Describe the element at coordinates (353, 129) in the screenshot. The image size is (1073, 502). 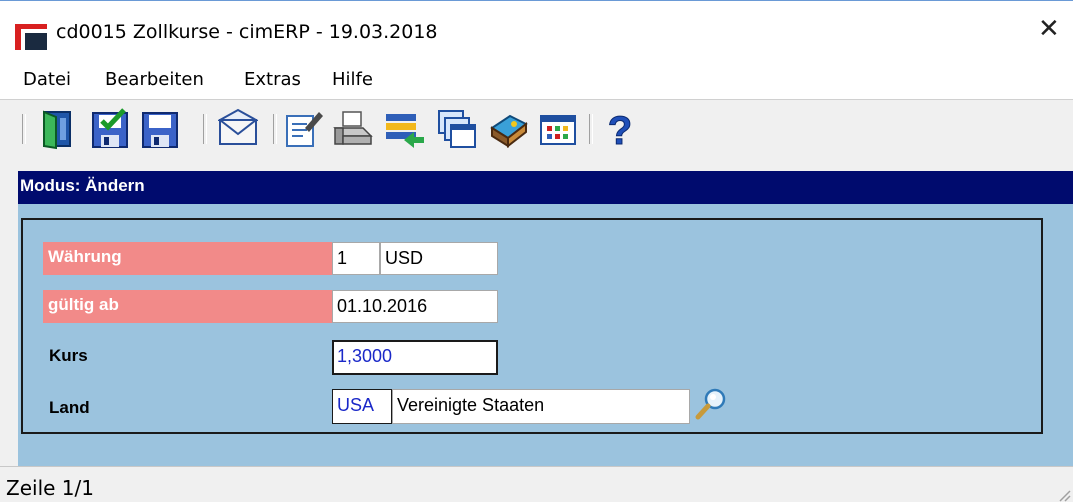
I see `print-icon` at that location.